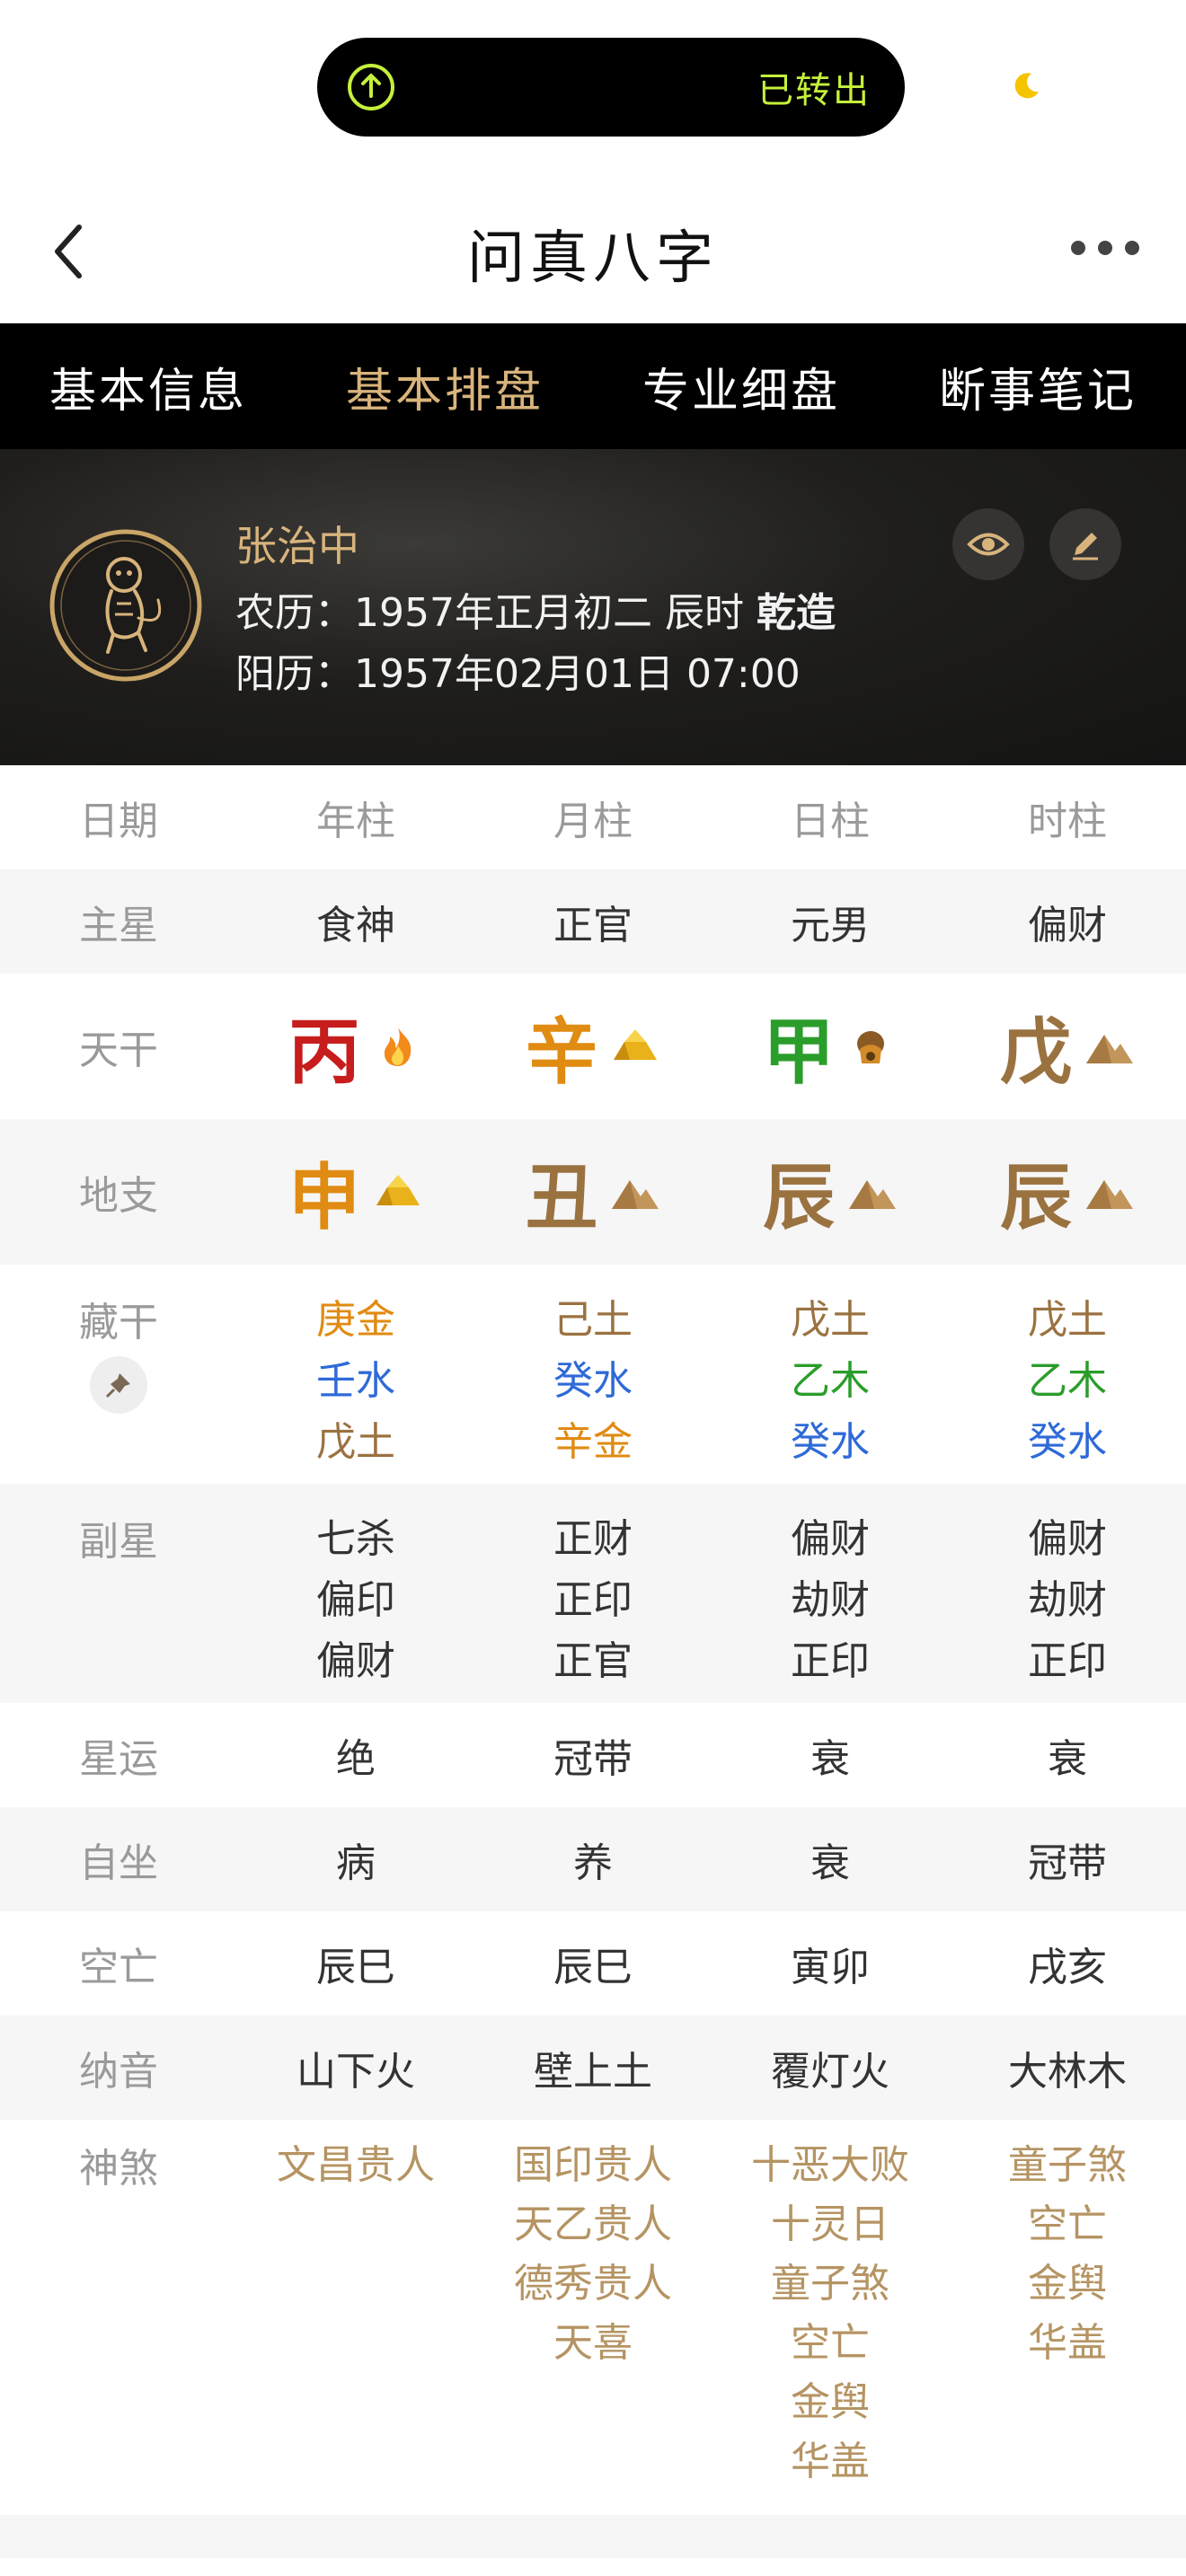  I want to click on stem-character: 丑, so click(561, 1197).